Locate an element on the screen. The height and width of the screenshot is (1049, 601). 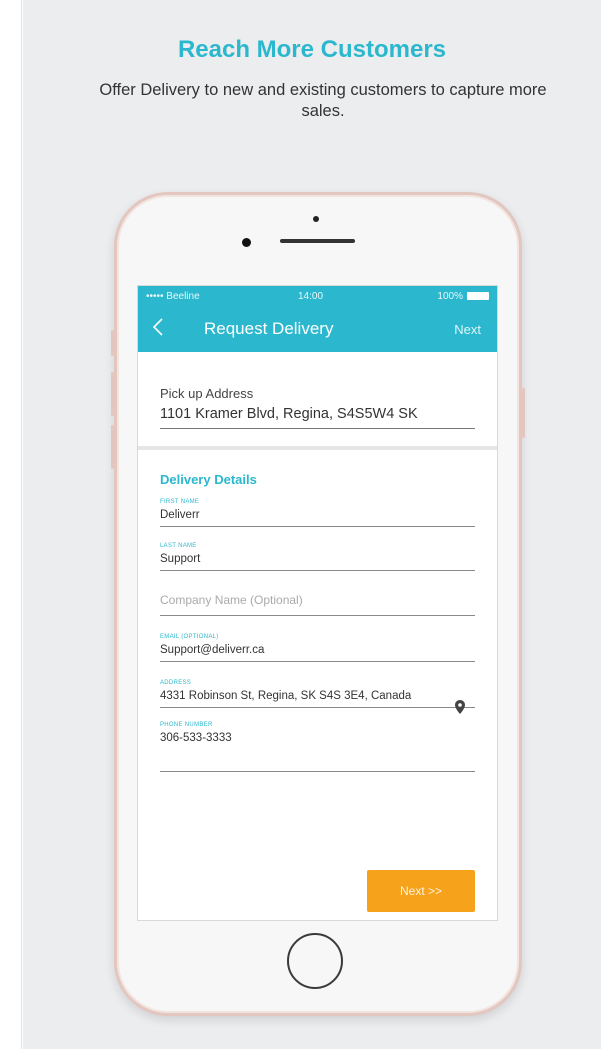
map-pin-icon is located at coordinates (460, 707).